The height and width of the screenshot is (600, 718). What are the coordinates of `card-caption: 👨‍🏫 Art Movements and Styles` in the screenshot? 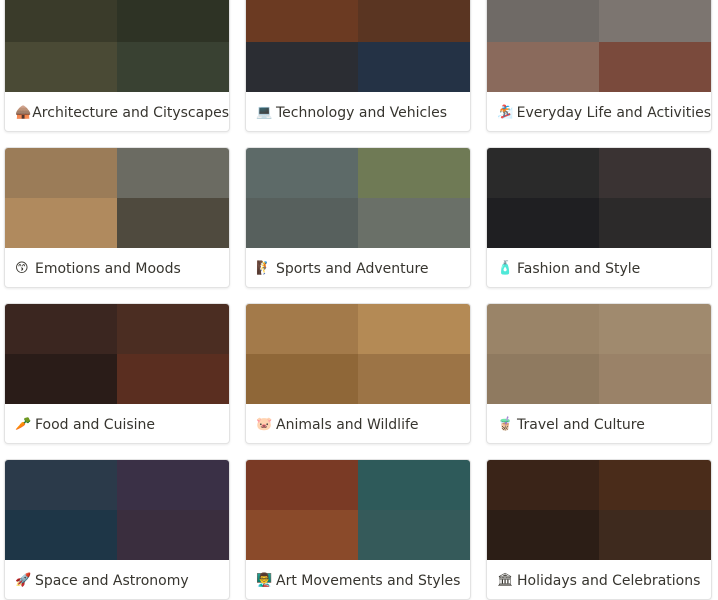 It's located at (358, 579).